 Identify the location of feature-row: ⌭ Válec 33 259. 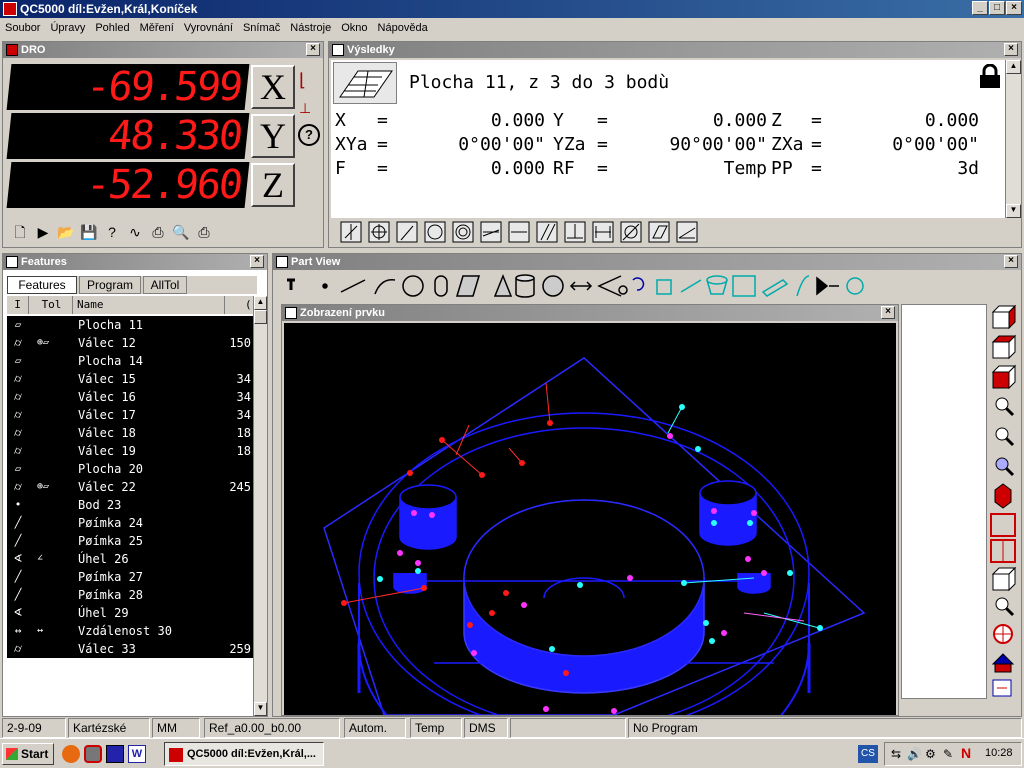
(130, 649).